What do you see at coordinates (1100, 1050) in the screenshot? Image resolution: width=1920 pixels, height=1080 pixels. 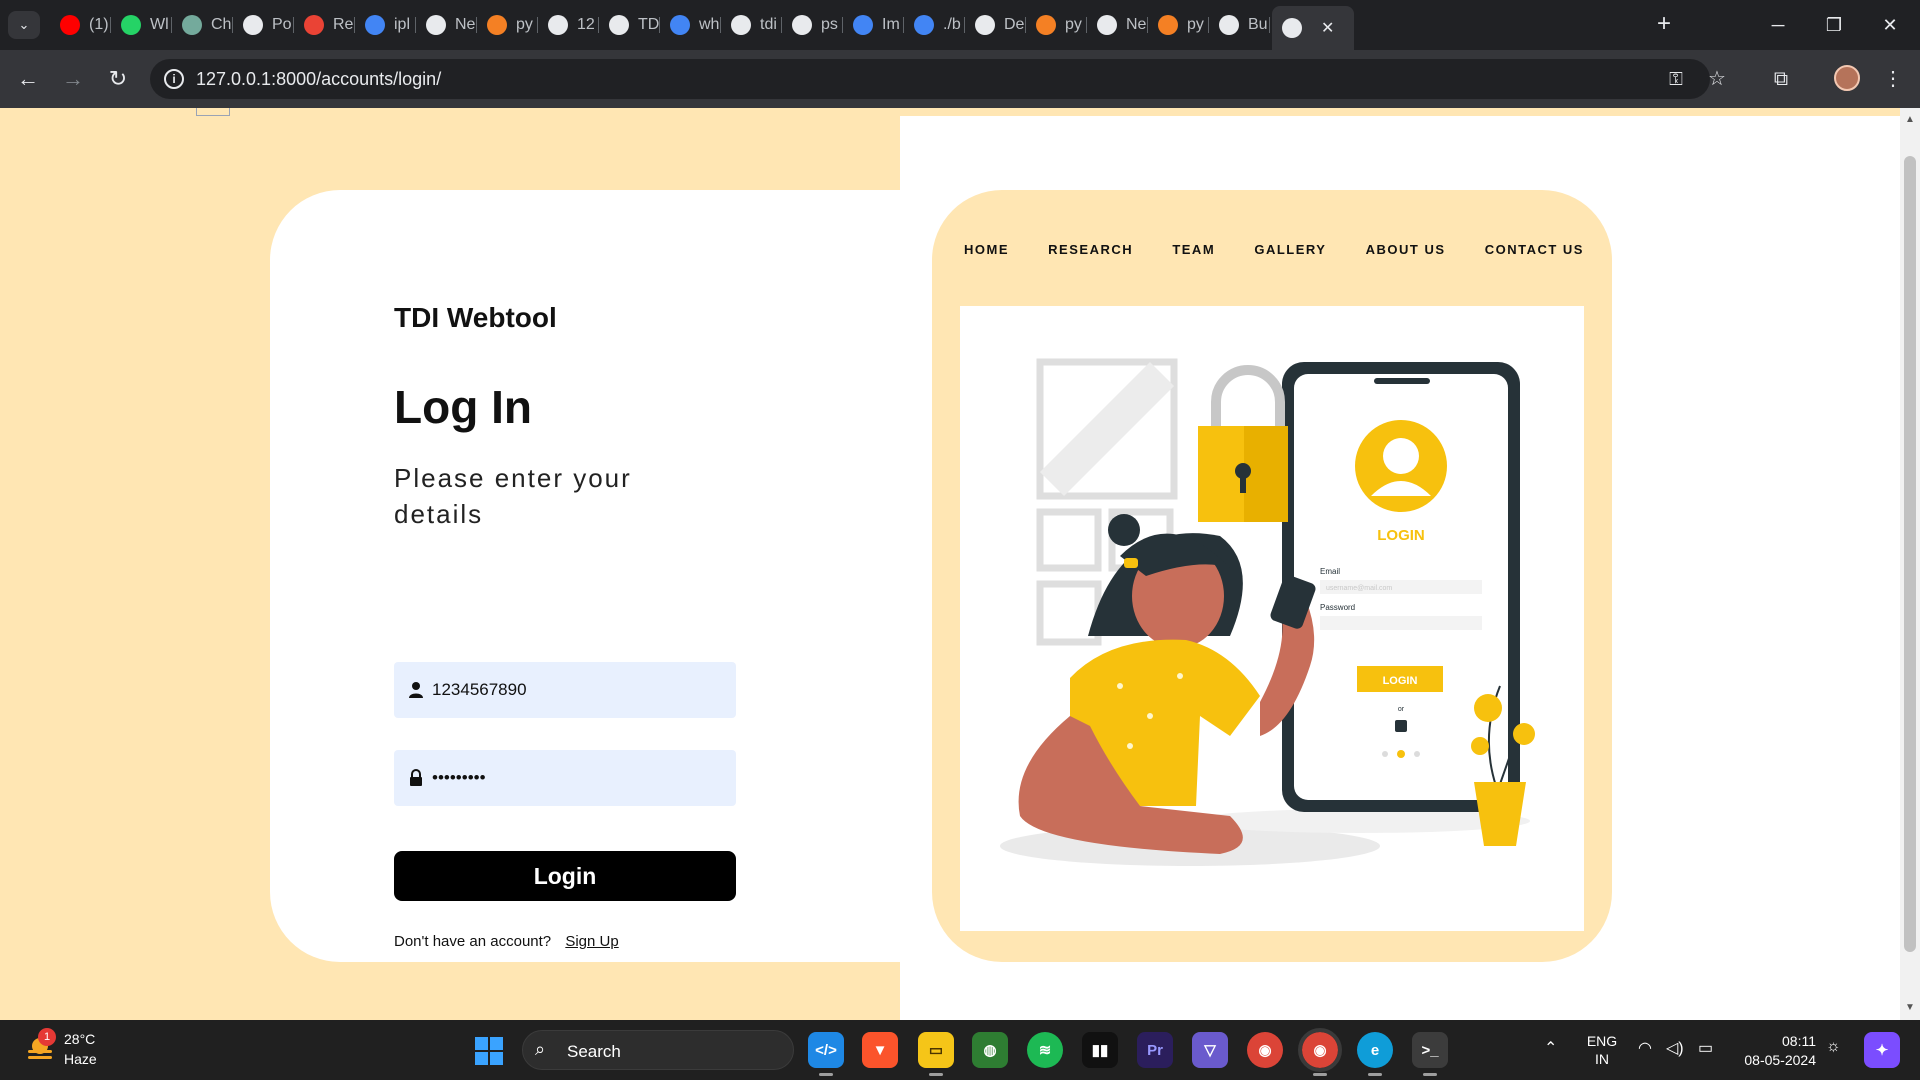 I see `audio-bars-icon: ▮▮` at bounding box center [1100, 1050].